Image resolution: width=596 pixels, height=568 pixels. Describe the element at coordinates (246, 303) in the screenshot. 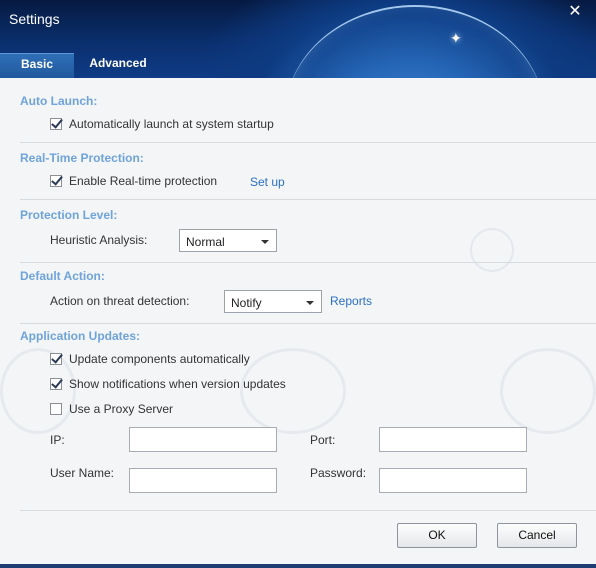

I see `threat-action-value: Notify` at that location.